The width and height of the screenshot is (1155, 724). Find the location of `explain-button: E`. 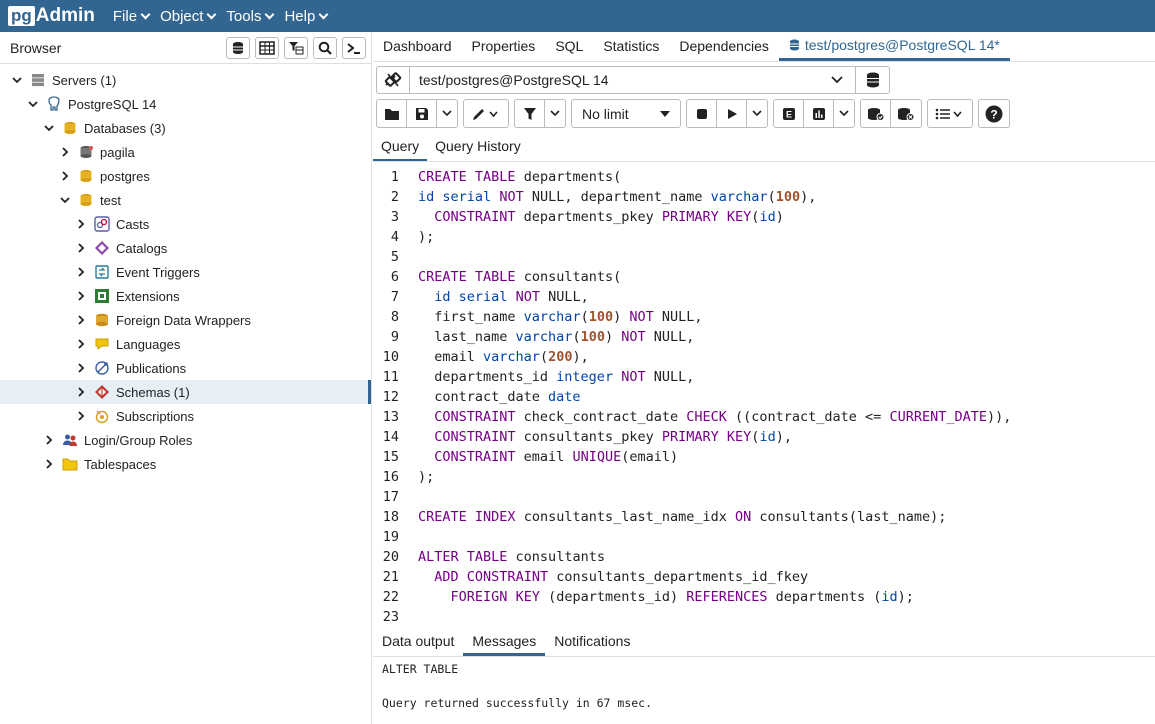

explain-button: E is located at coordinates (789, 113).